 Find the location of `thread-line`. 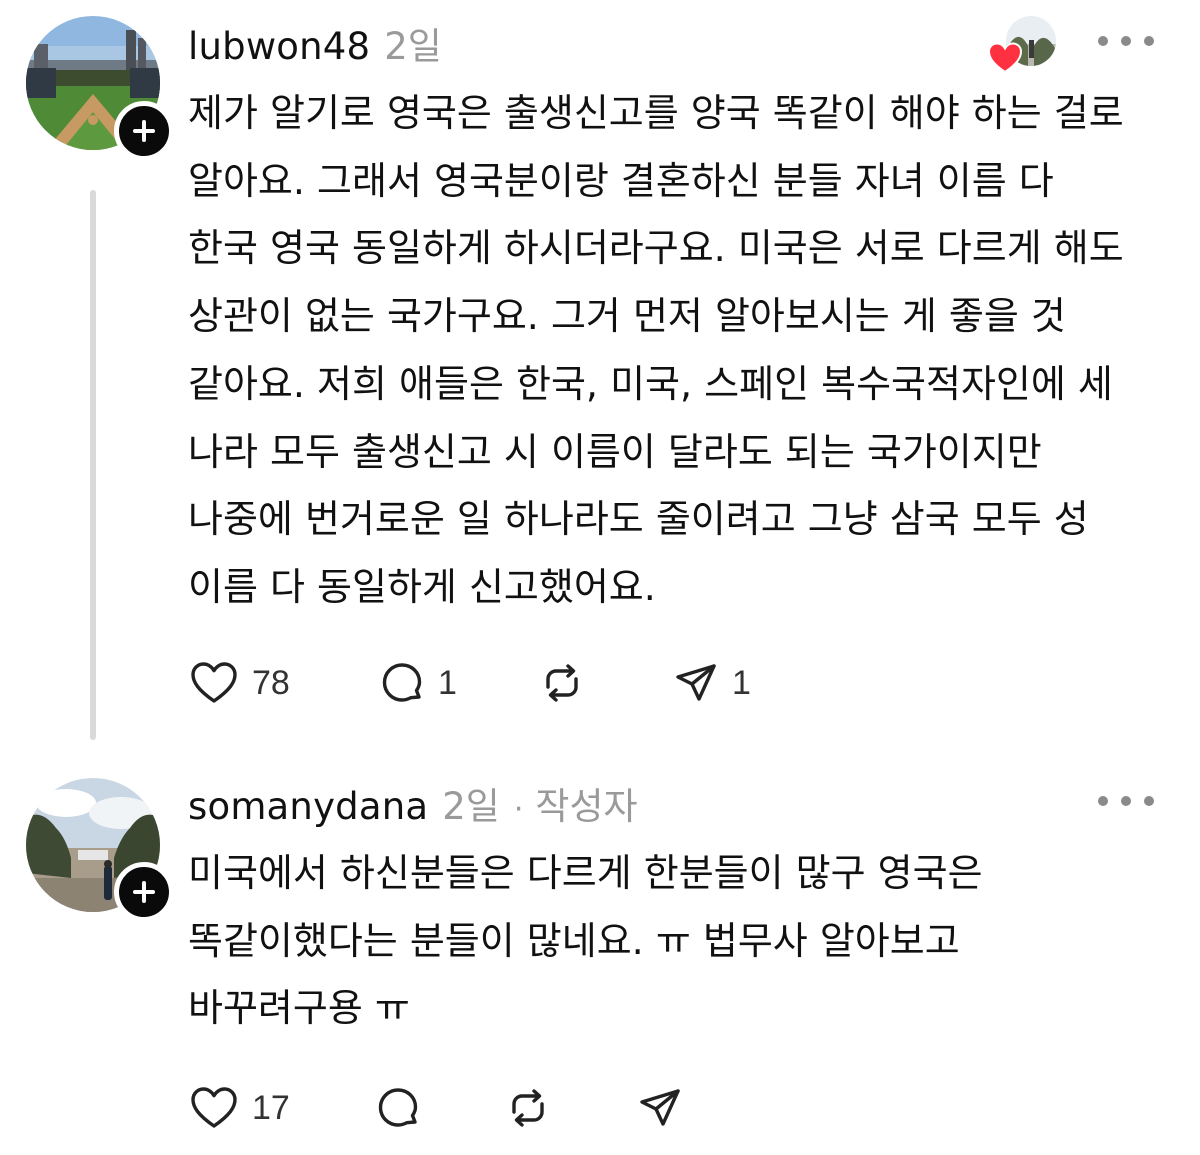

thread-line is located at coordinates (93, 465).